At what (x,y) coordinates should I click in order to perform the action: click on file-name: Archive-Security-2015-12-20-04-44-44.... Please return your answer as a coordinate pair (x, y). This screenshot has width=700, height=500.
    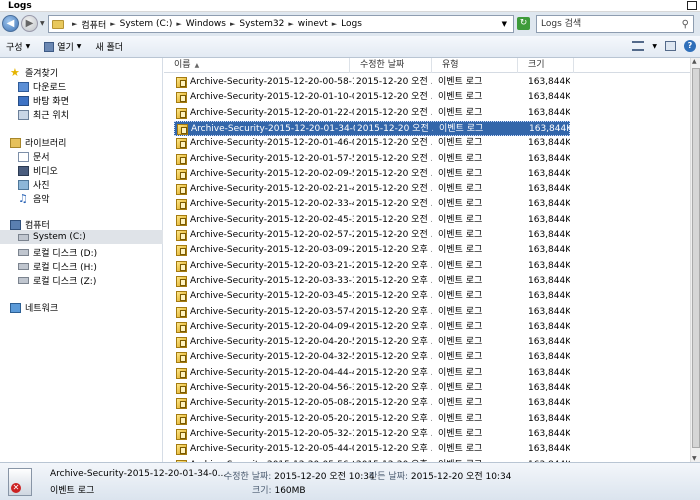
    Looking at the image, I should click on (272, 372).